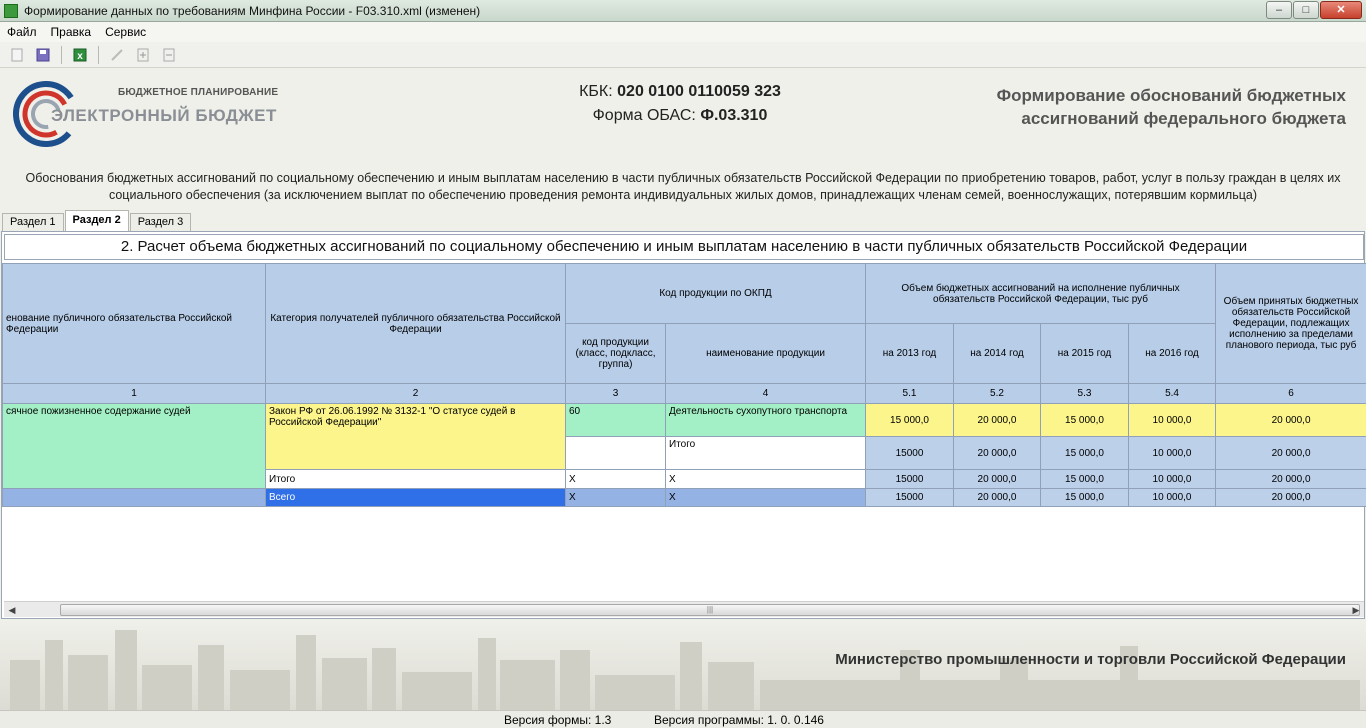 This screenshot has height=728, width=1366. Describe the element at coordinates (198, 92) in the screenshot. I see `logo-subtitle: БЮДЖЕТНОЕ ПЛАНИРОВАНИЕ` at that location.